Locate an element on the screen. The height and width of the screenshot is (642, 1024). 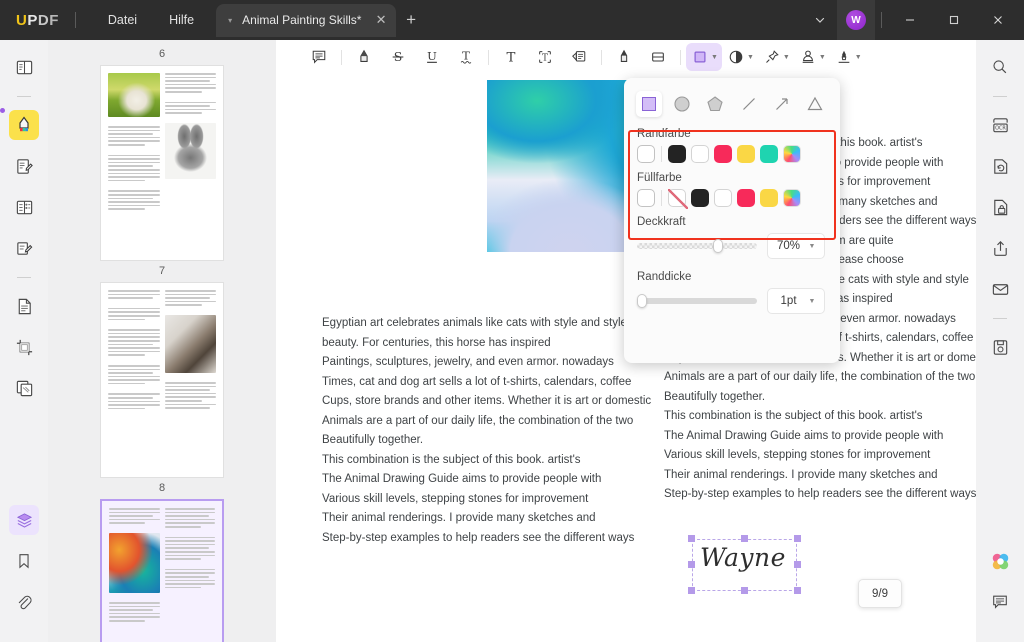
fill-color-none is located at coordinates (678, 199).